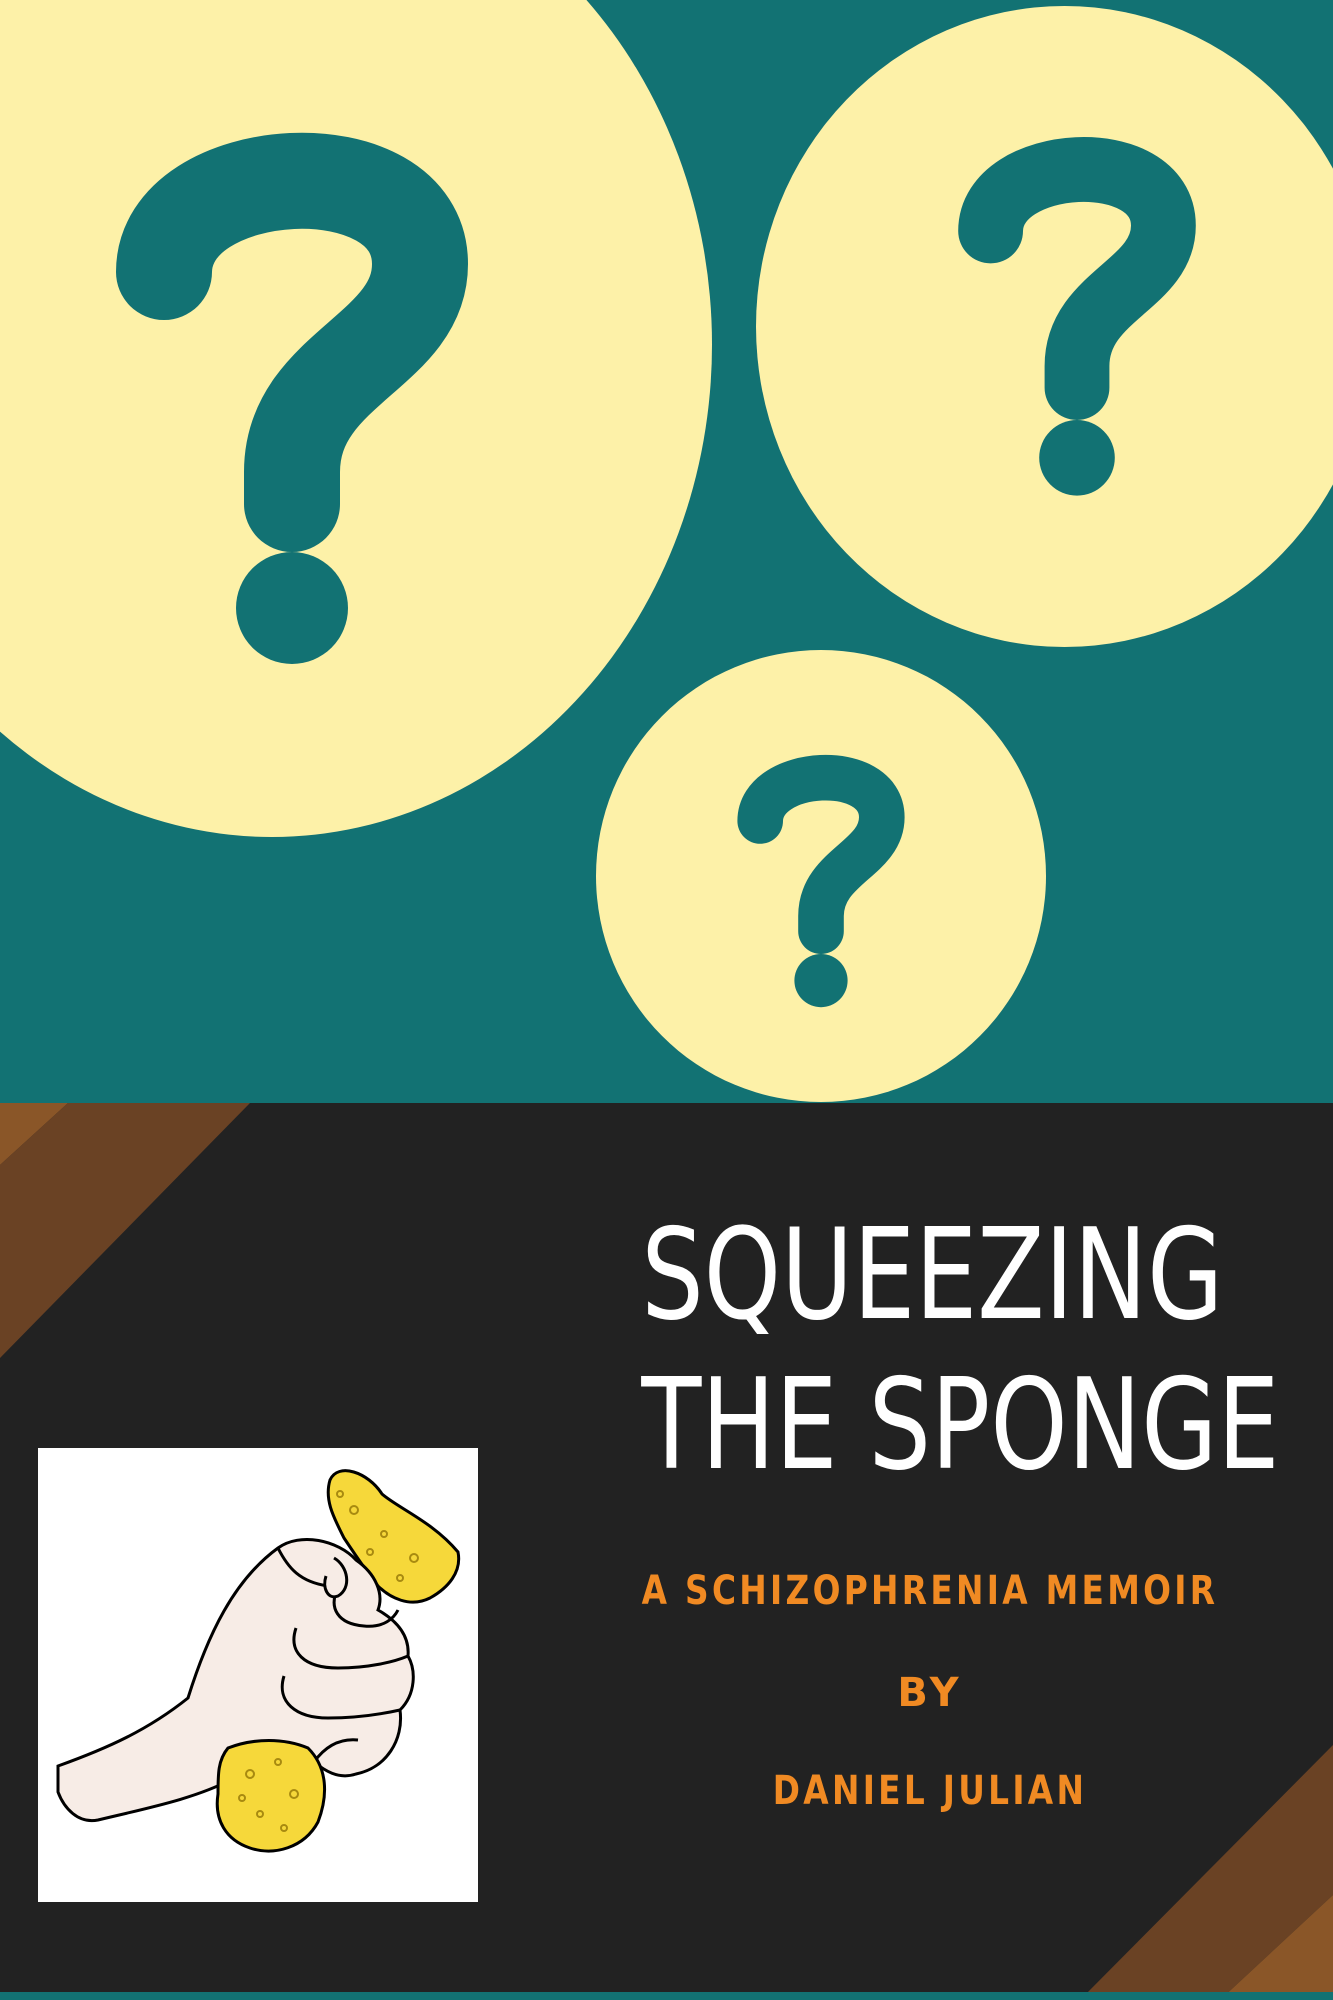  Describe the element at coordinates (932, 1274) in the screenshot. I see `book-title-line-1: SQUEEZING` at that location.